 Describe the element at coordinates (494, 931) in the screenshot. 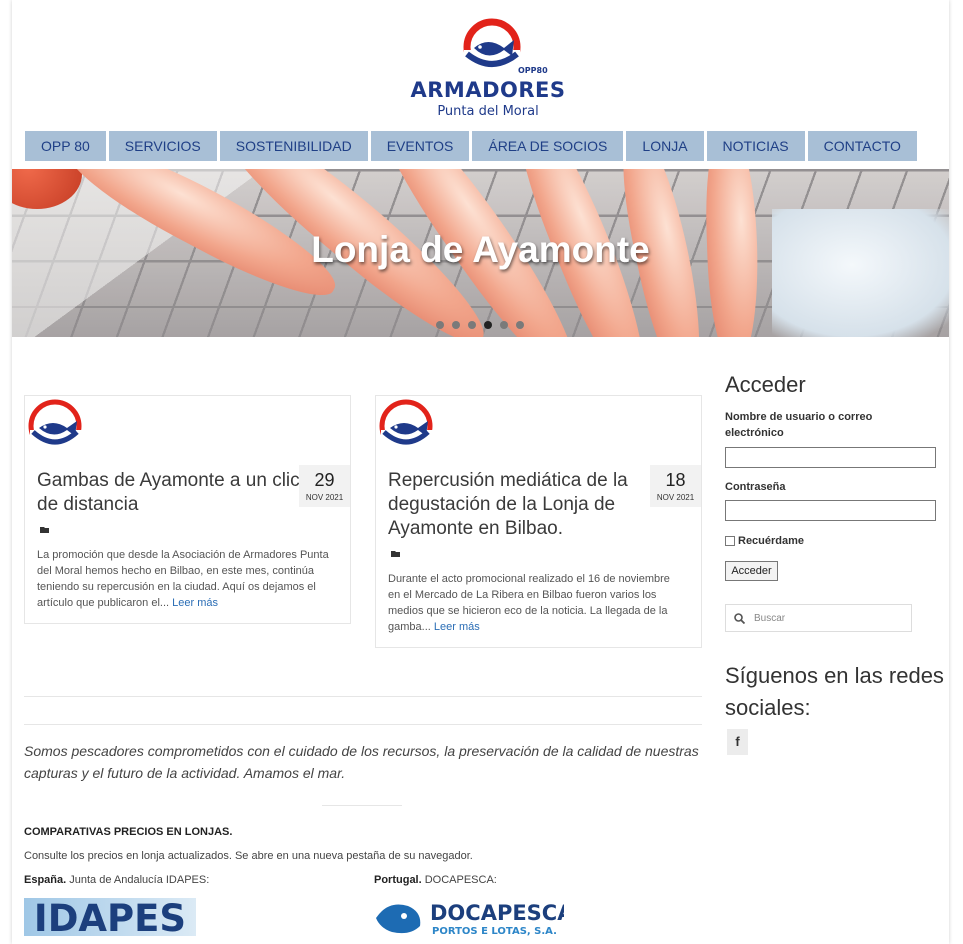

I see `docapesca-sub-text: PORTOS E LOTAS, S.A.` at that location.